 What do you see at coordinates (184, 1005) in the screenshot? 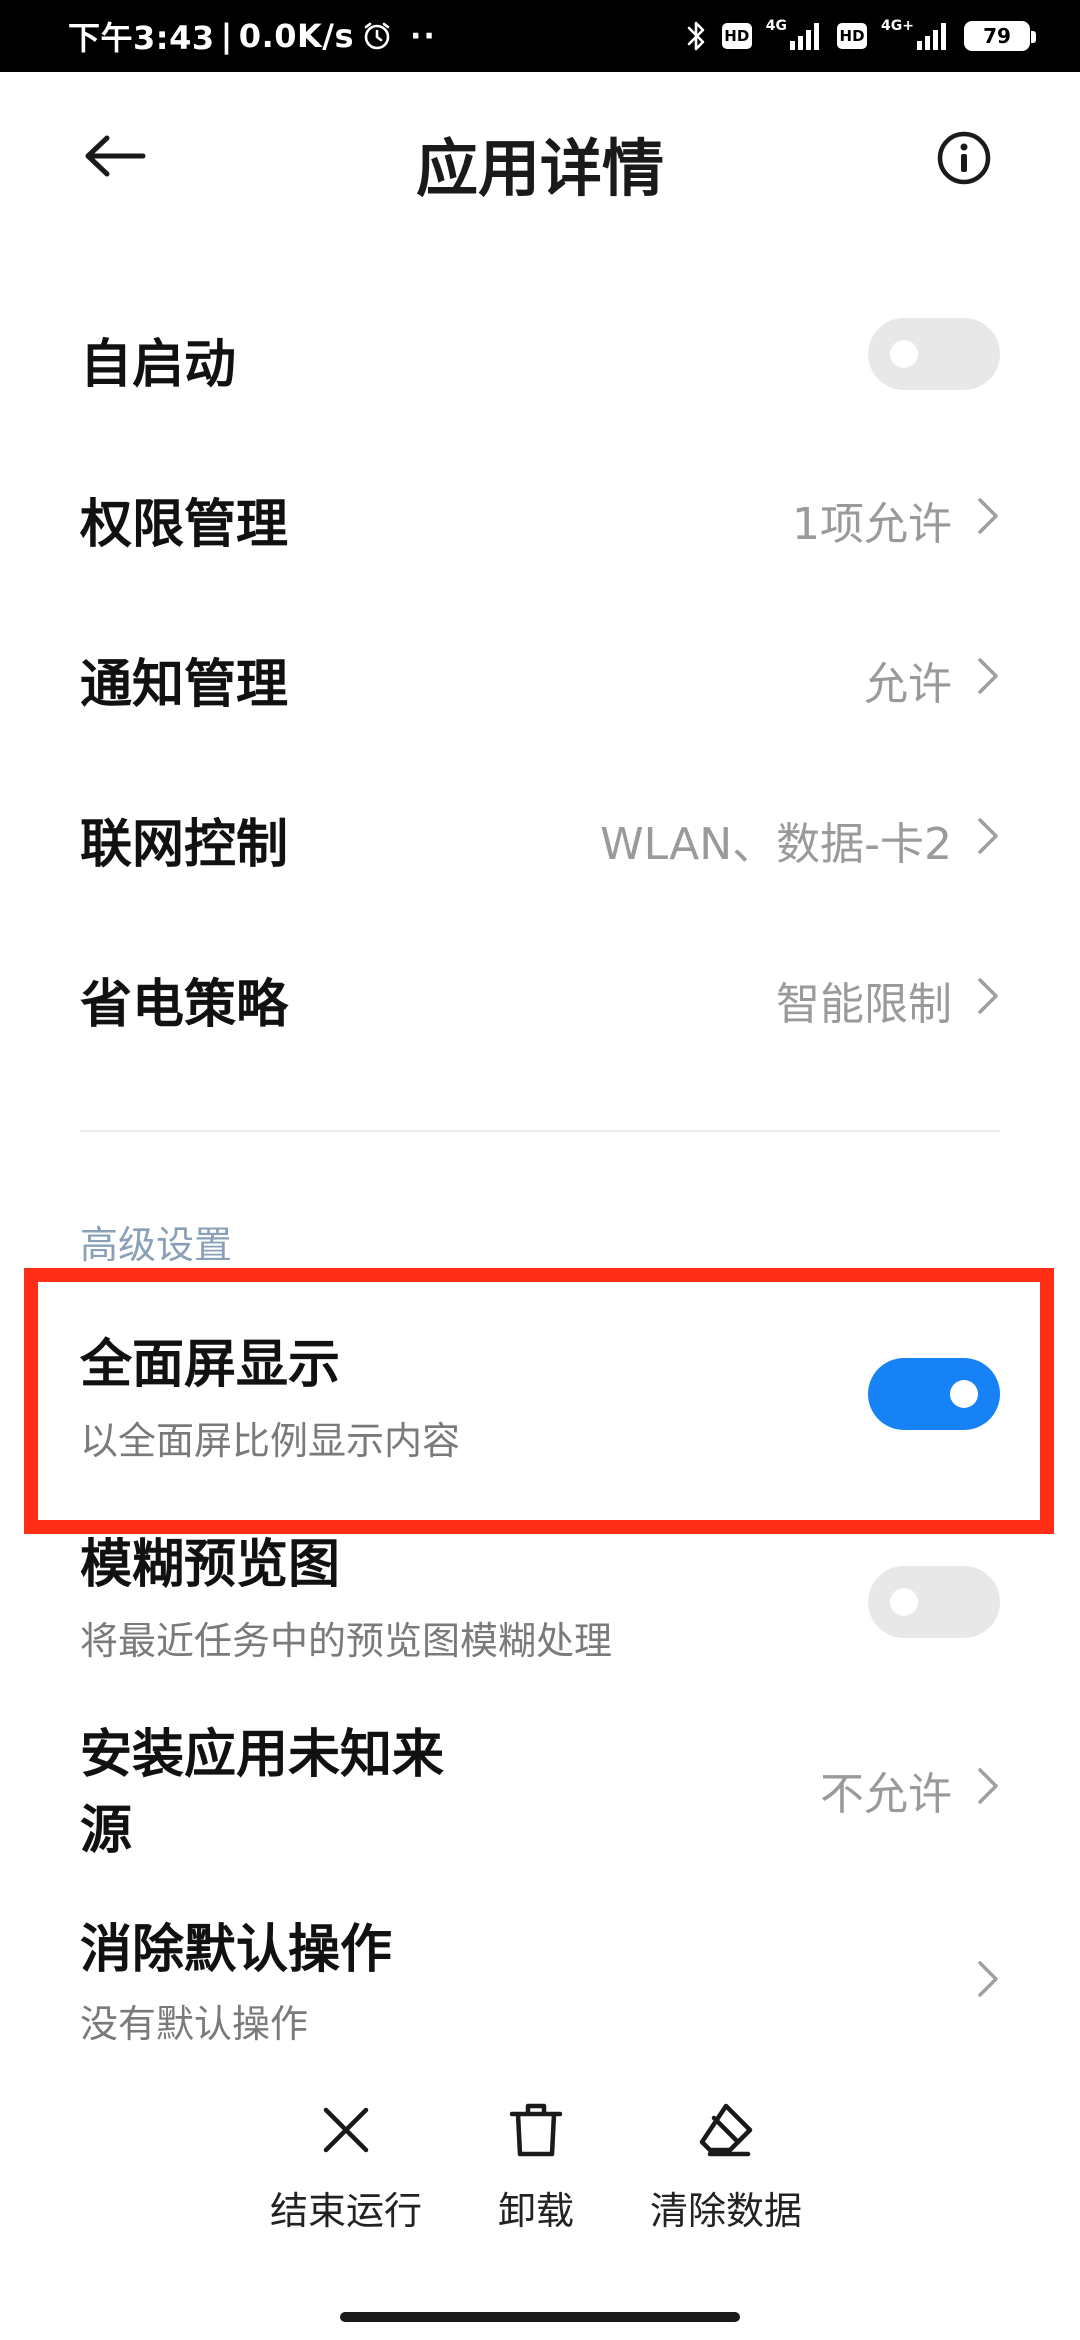
I see `battery-saver-title: 省电策略` at bounding box center [184, 1005].